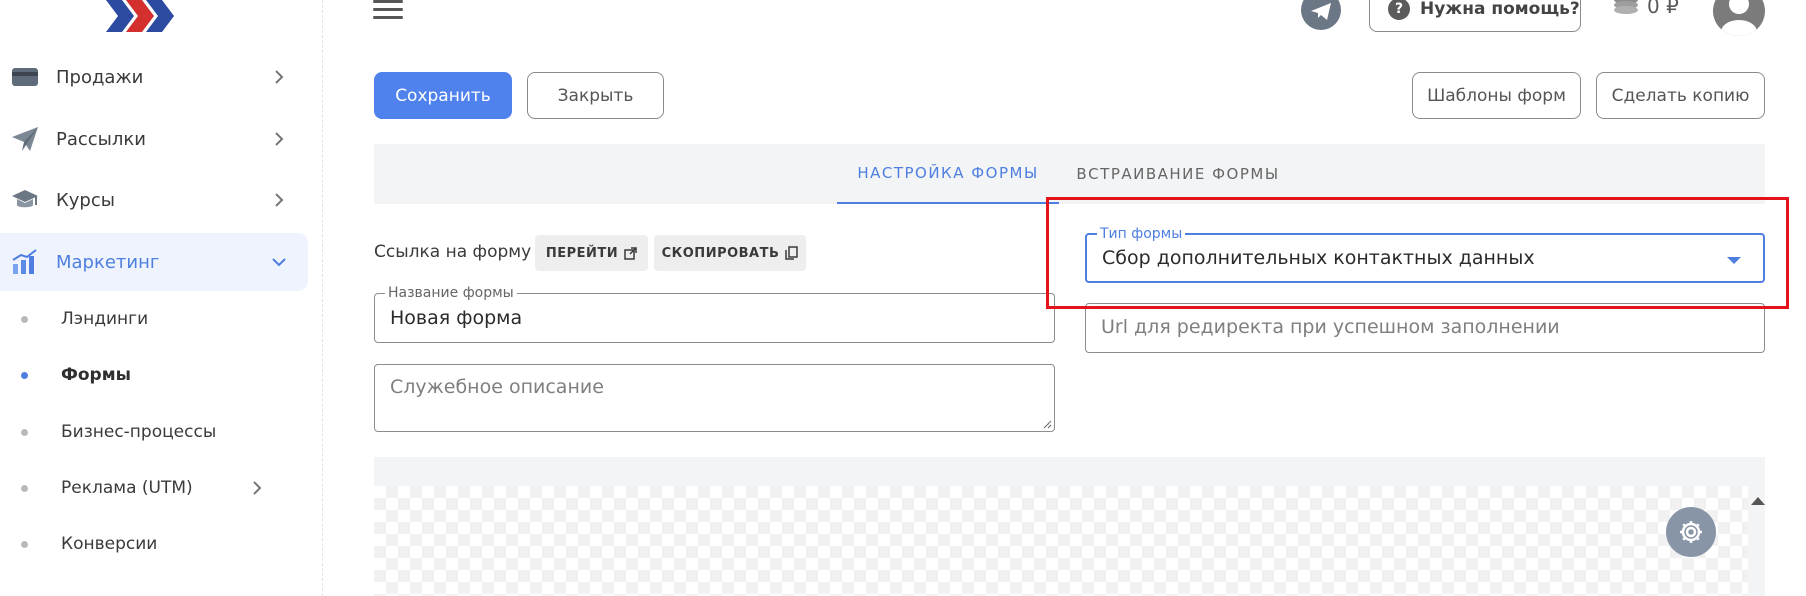  Describe the element at coordinates (1061, 541) in the screenshot. I see `preview-canvas` at that location.